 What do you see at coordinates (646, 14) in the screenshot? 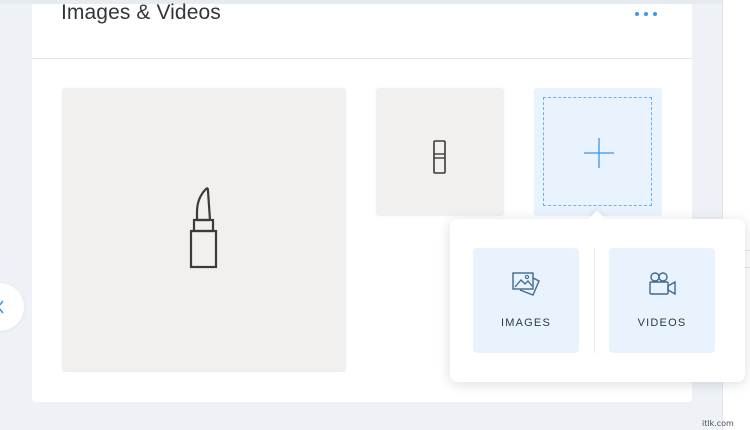
I see `more-dots-icon` at bounding box center [646, 14].